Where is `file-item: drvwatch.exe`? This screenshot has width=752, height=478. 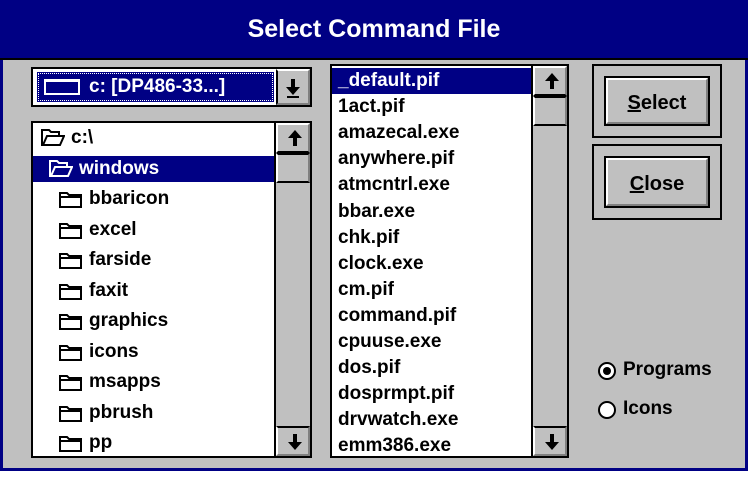 file-item: drvwatch.exe is located at coordinates (431, 420).